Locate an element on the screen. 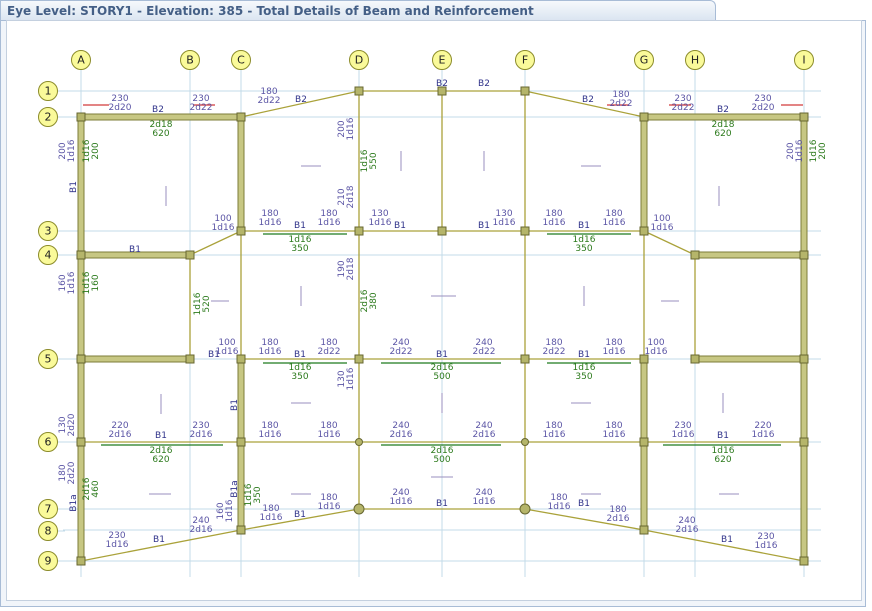 The height and width of the screenshot is (611, 872). grid-label-d: D is located at coordinates (359, 60).